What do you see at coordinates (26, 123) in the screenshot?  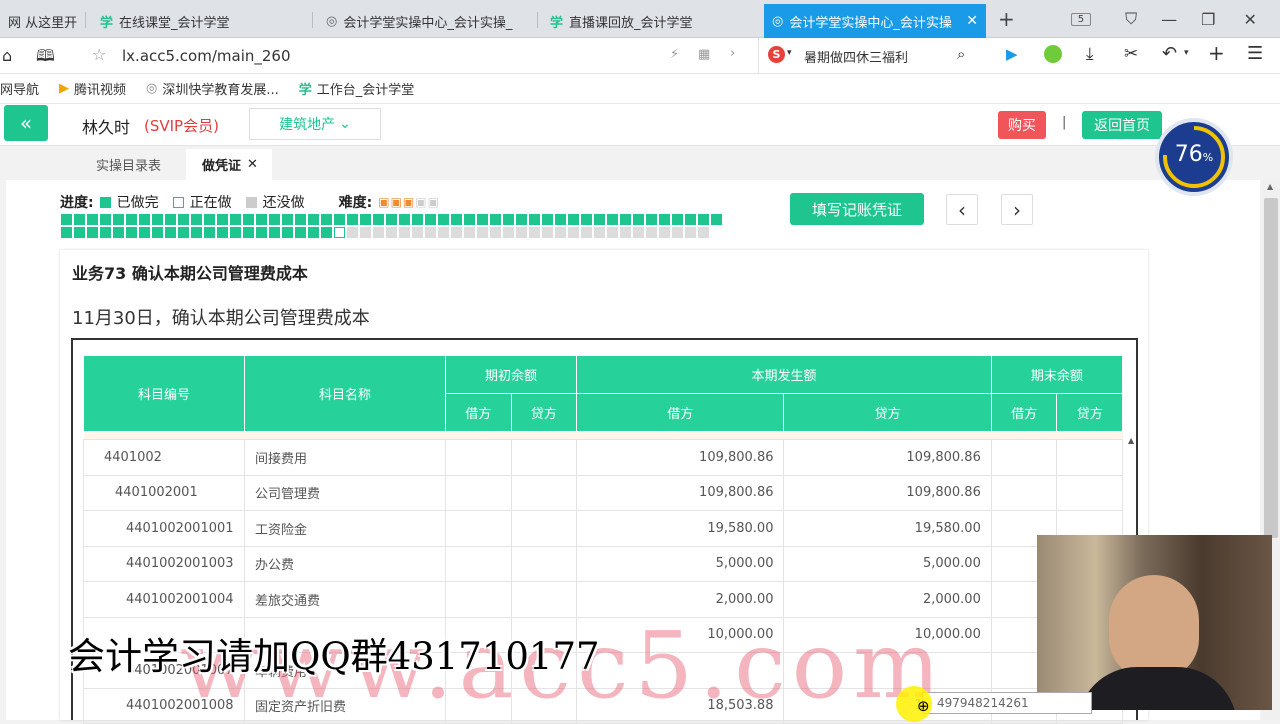 I see `collapse-button: «` at bounding box center [26, 123].